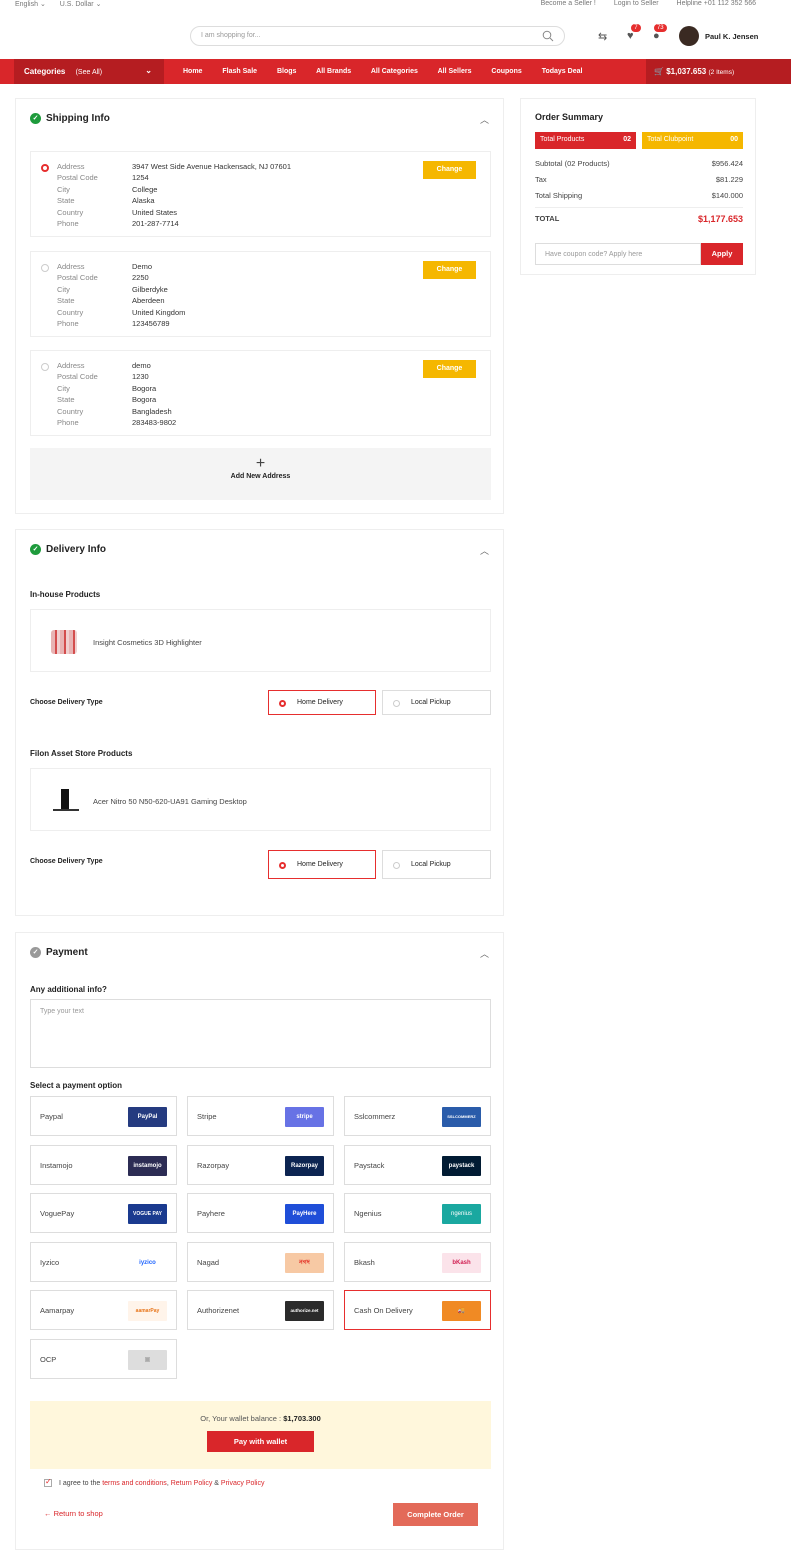 The image size is (791, 1565). What do you see at coordinates (461, 1311) in the screenshot?
I see `delivery-truck-icon: 🚚` at bounding box center [461, 1311].